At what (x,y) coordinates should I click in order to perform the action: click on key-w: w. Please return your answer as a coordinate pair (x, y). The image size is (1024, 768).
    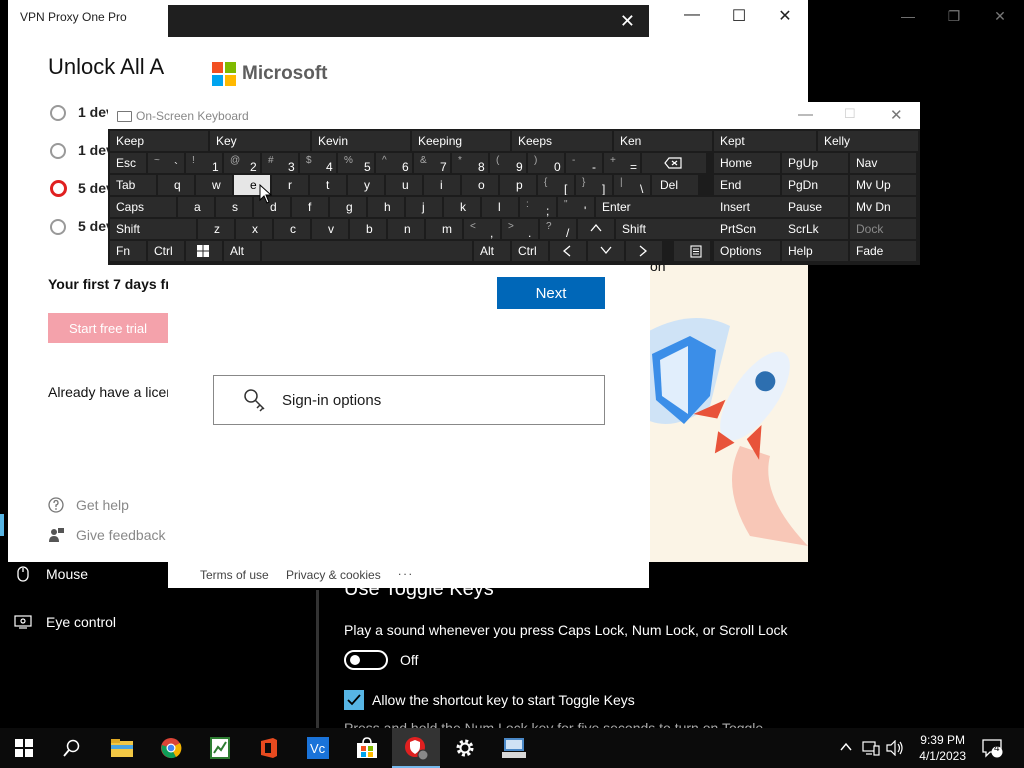
    Looking at the image, I should click on (214, 185).